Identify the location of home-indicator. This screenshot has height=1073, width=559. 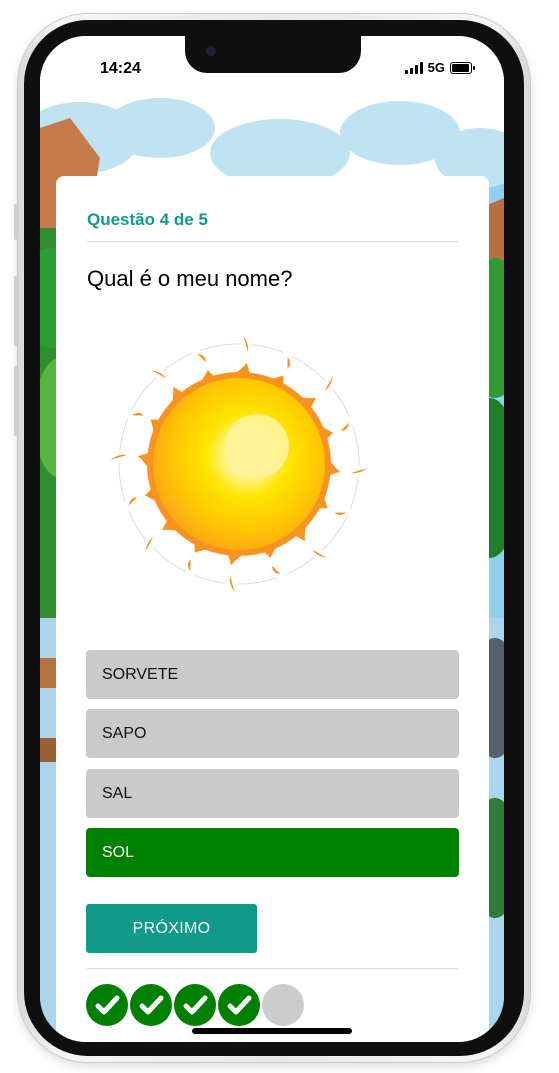
(272, 1031).